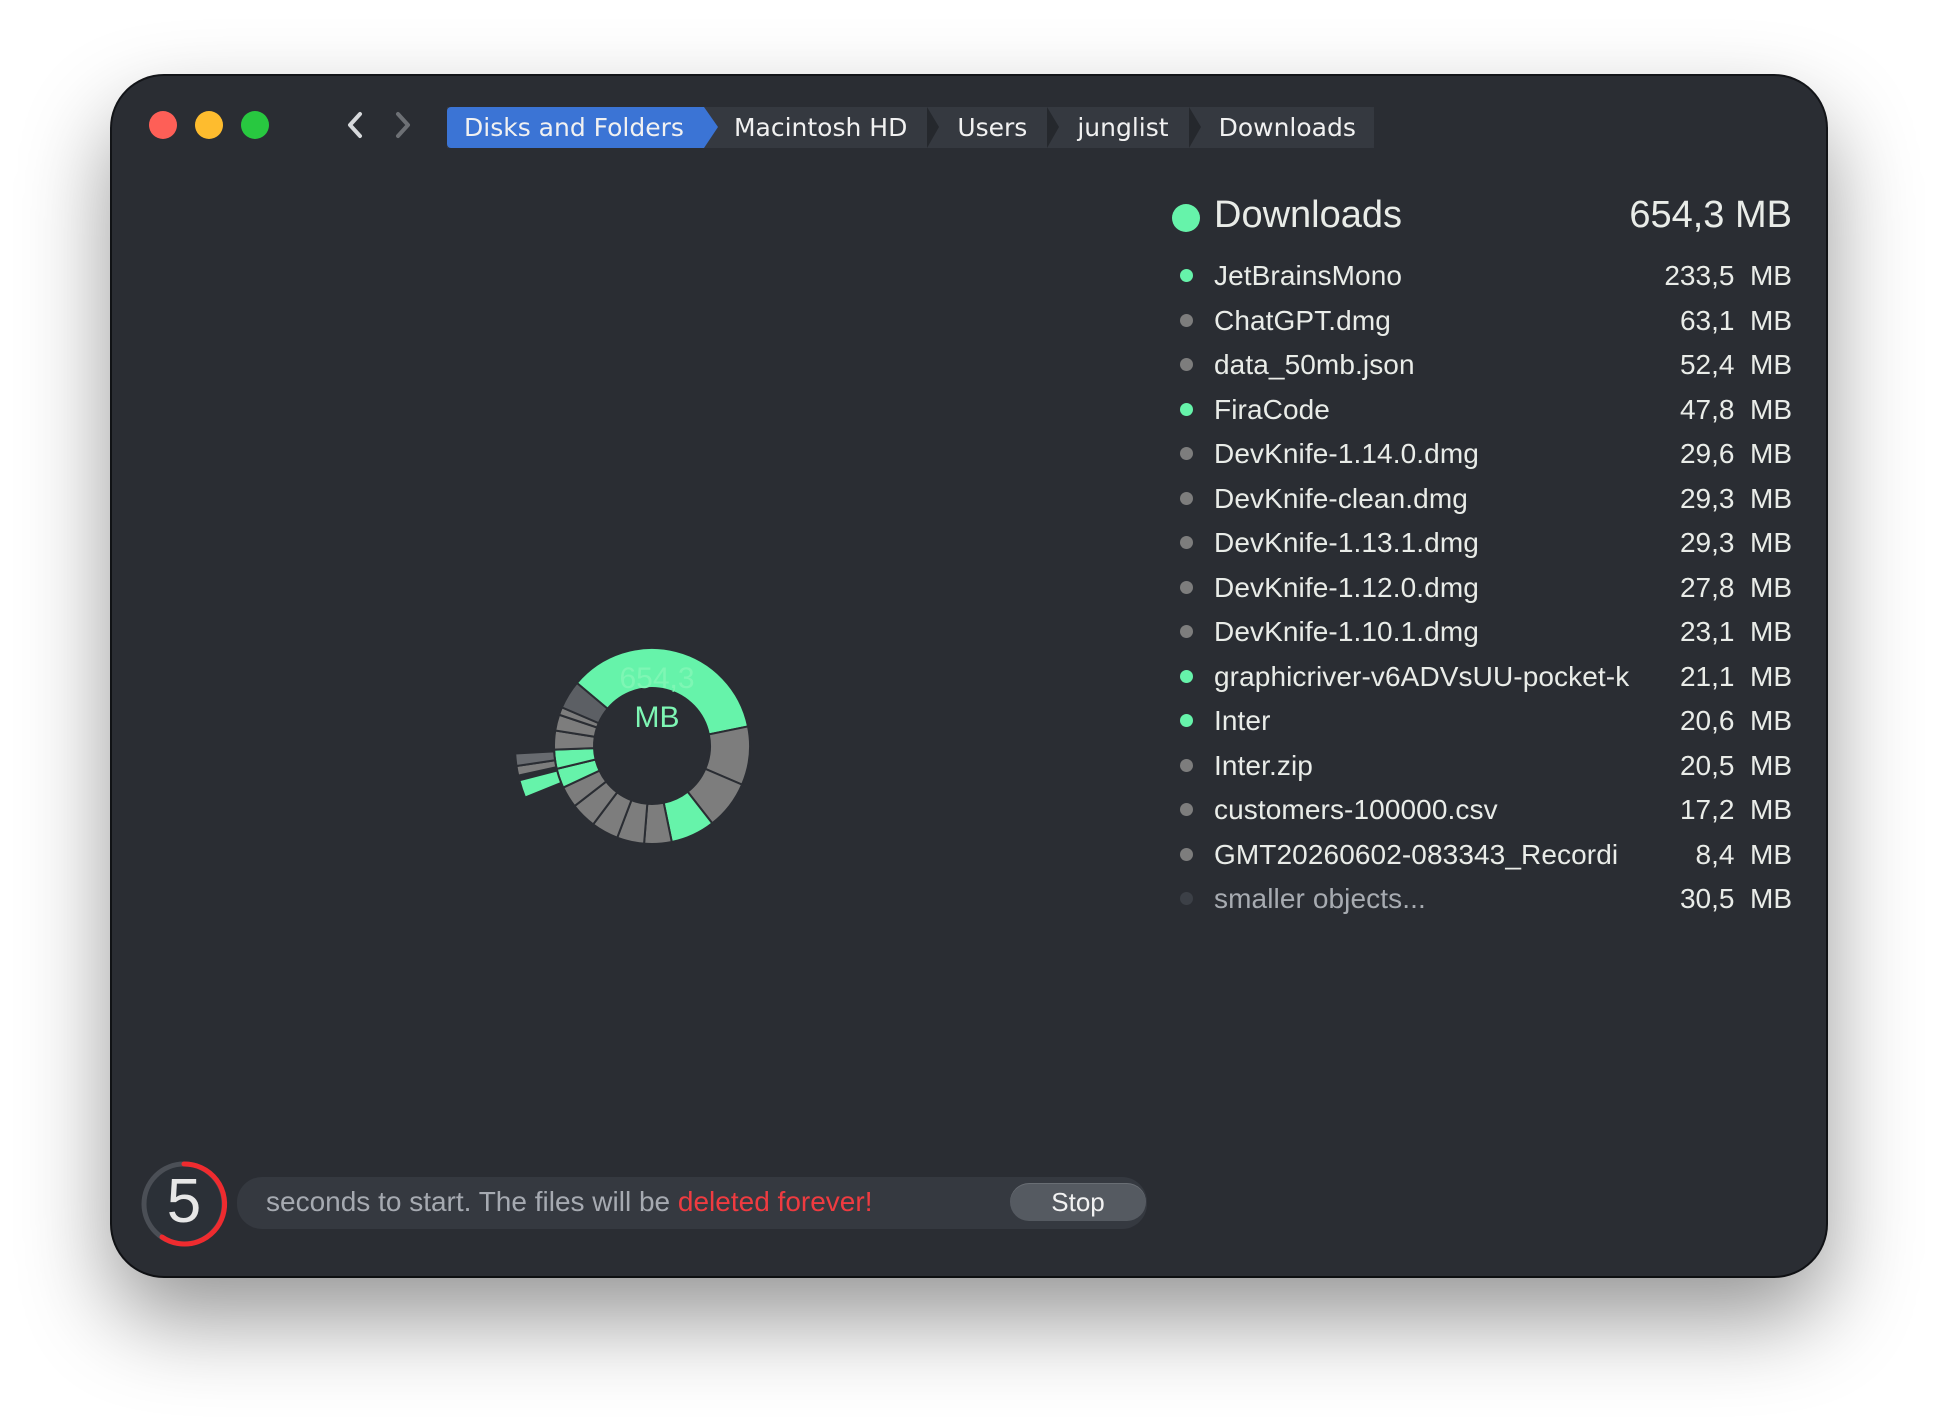 The height and width of the screenshot is (1424, 1938). What do you see at coordinates (1492, 767) in the screenshot?
I see `file-row: Inter.zip 20,5 MB` at bounding box center [1492, 767].